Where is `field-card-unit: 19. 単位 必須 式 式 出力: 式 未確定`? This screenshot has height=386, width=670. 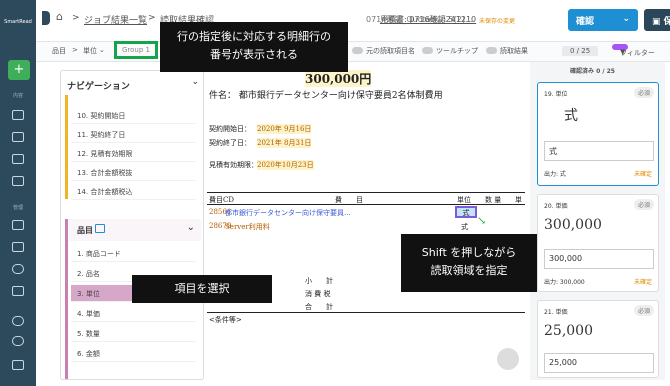
field-card-unit: 19. 単位 必須 式 式 出力: 式 未確定 is located at coordinates (598, 134).